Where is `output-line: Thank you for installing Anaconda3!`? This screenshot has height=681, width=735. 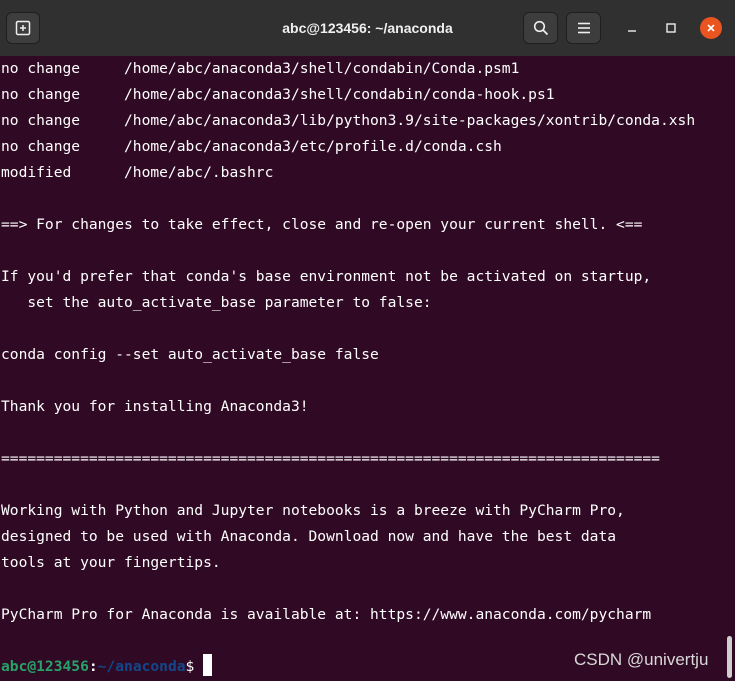 output-line: Thank you for installing Anaconda3! is located at coordinates (155, 406).